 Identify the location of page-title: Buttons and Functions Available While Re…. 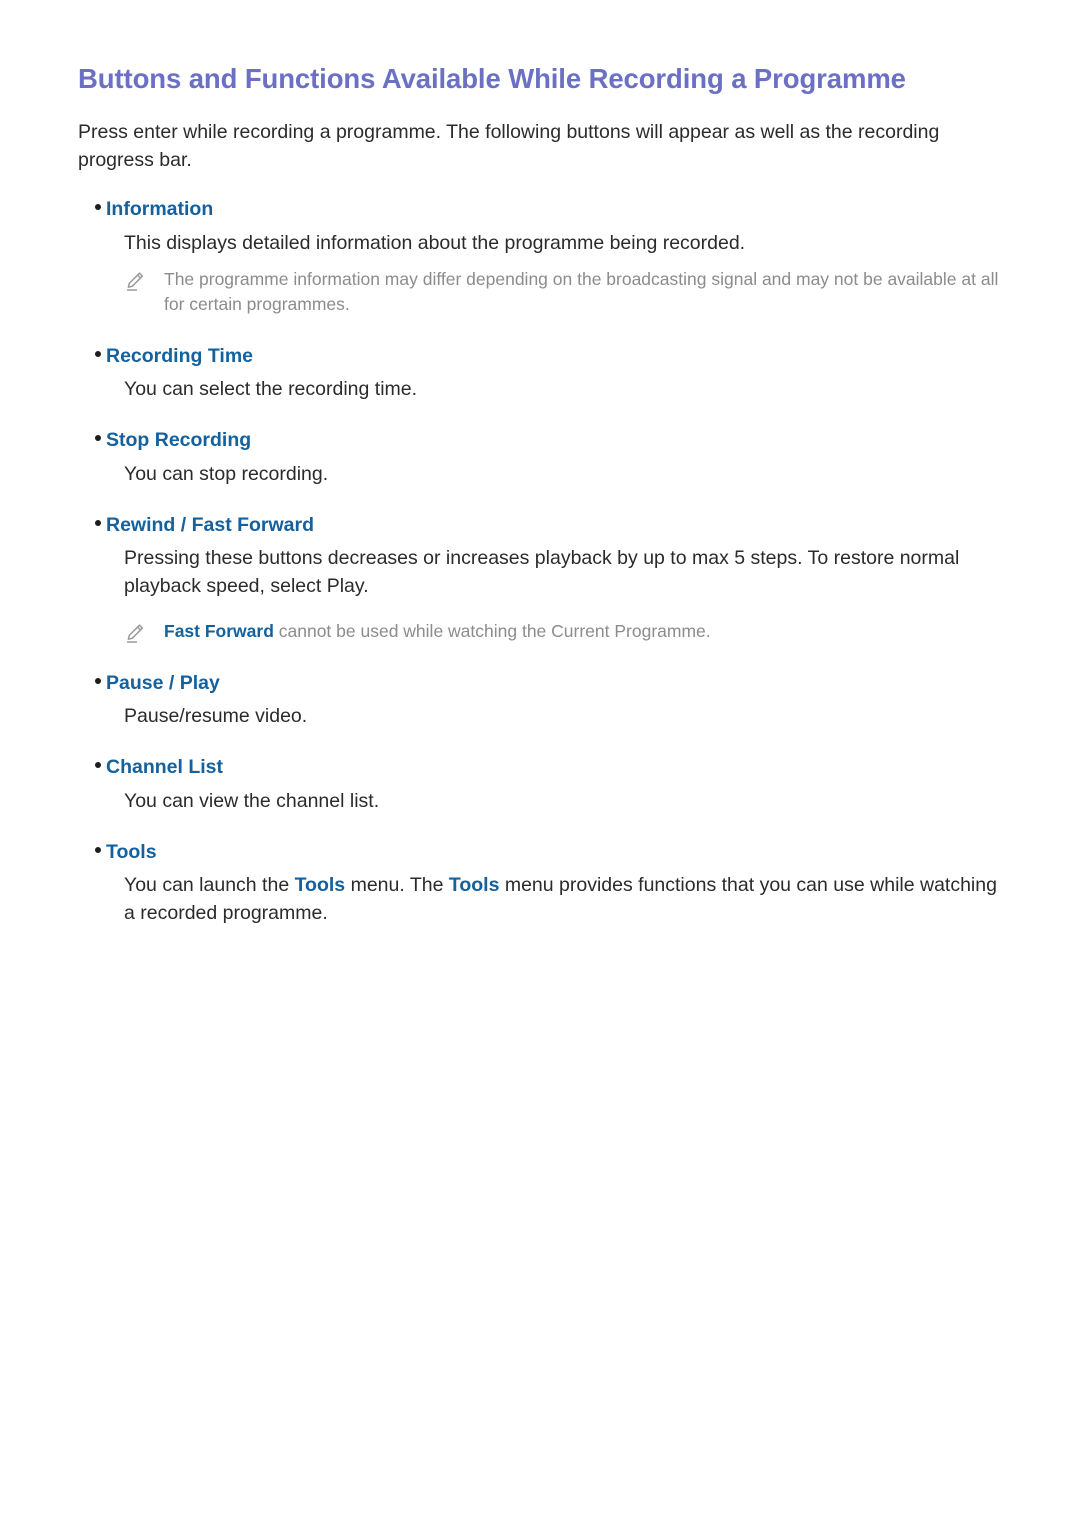
(492, 78).